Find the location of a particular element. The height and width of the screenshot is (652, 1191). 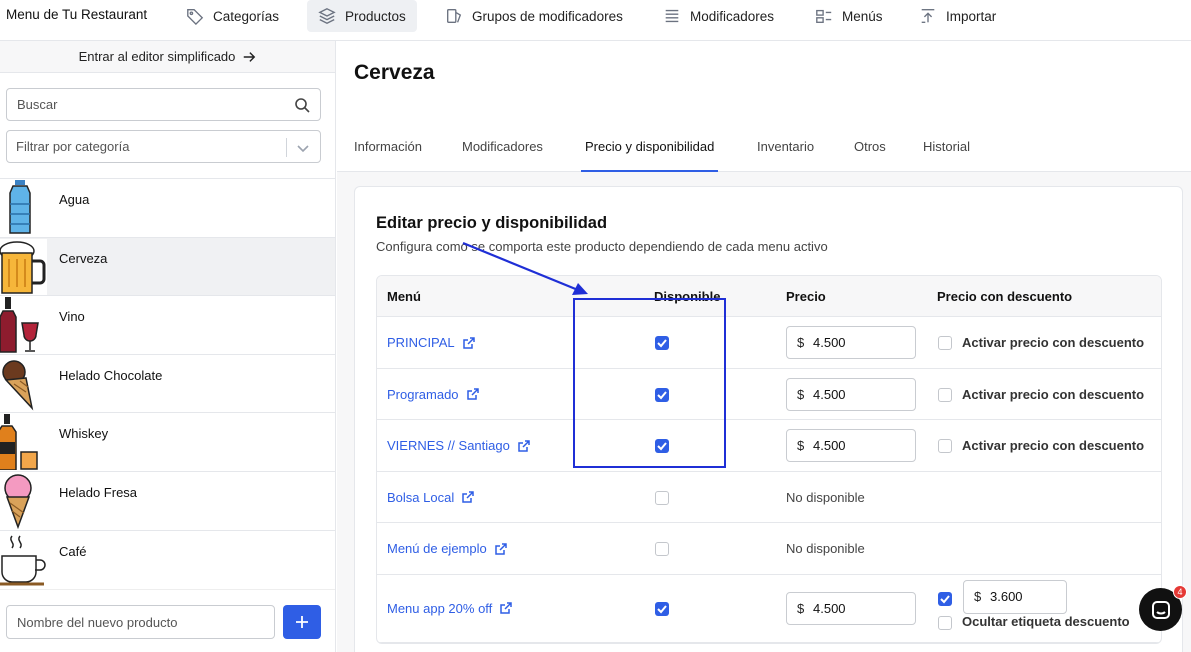

table-row: Menú de ejemplo No disponible is located at coordinates (769, 549).